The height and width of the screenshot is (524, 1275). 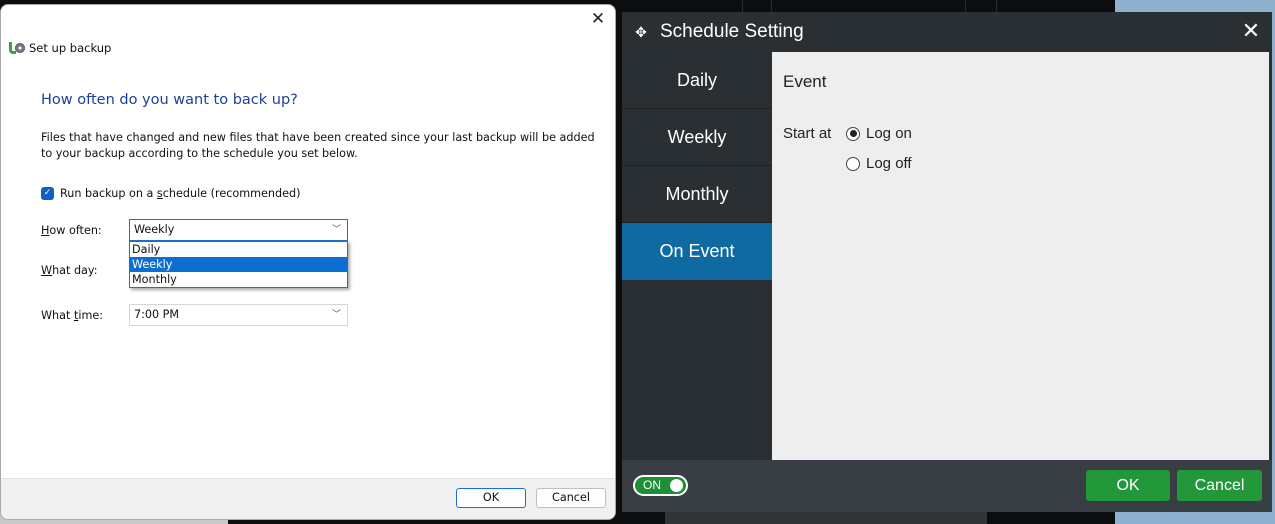 I want to click on how-often-select: Weekly ﹀, so click(x=238, y=230).